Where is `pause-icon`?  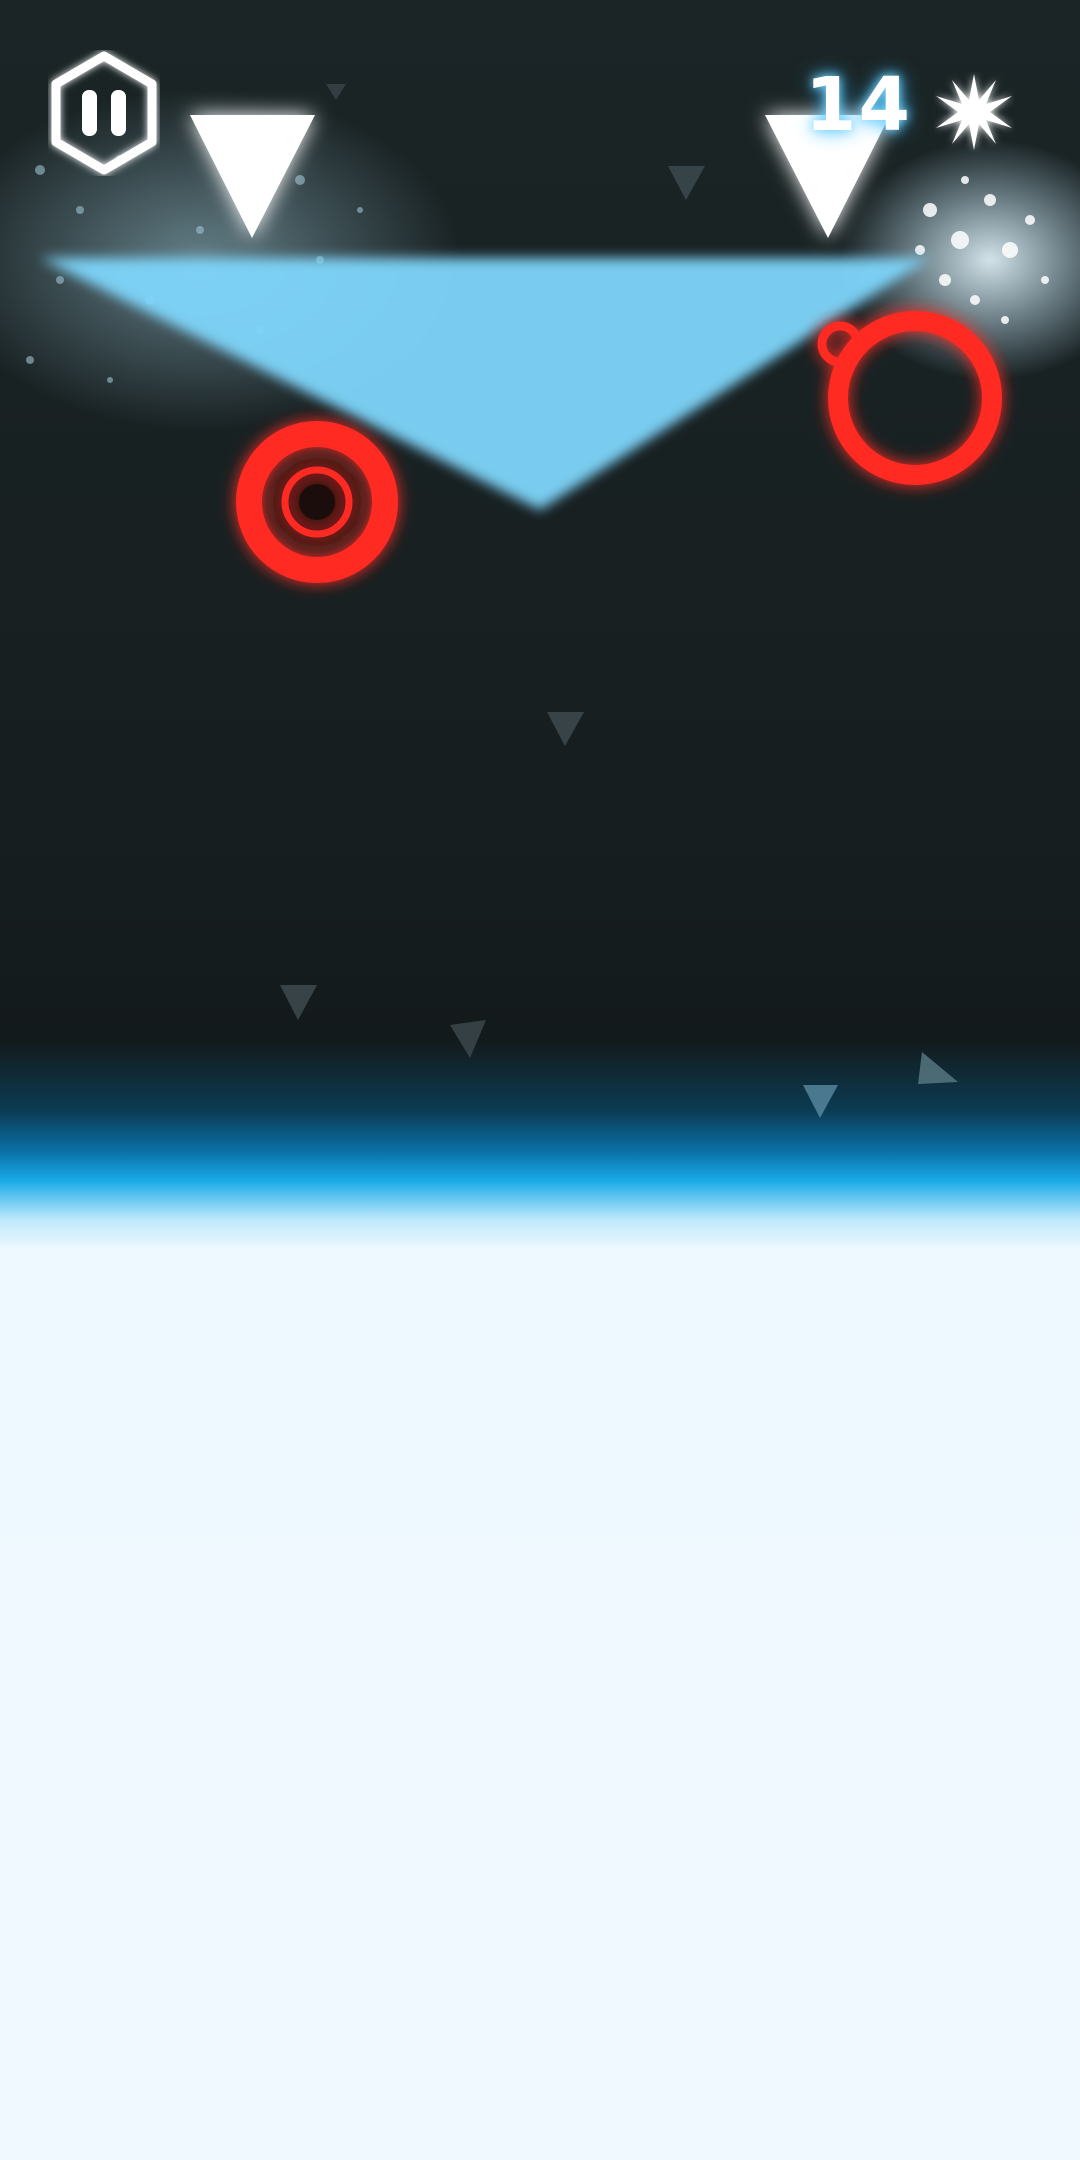
pause-icon is located at coordinates (104, 113).